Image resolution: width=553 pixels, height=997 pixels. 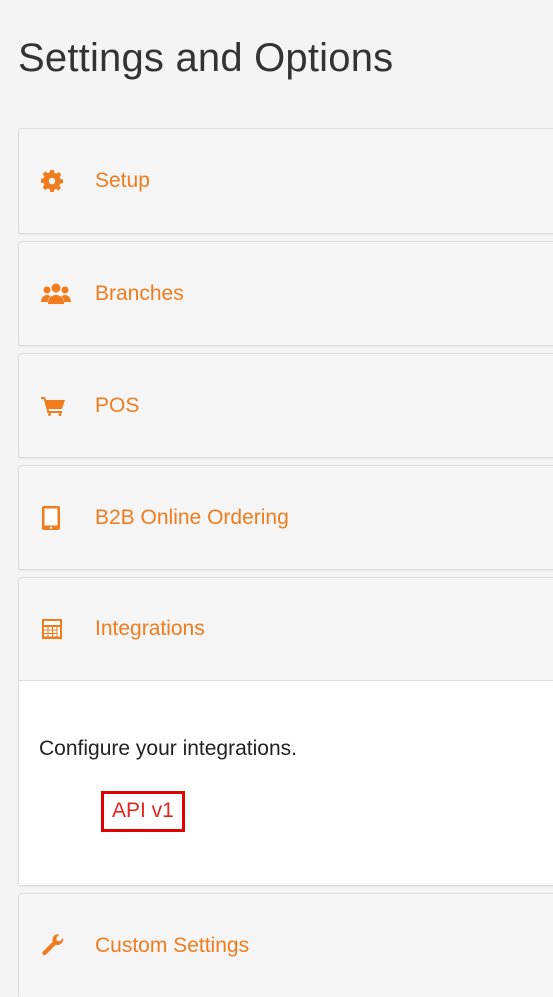 I want to click on panel-custom-settings: Custom Settings, so click(x=285, y=945).